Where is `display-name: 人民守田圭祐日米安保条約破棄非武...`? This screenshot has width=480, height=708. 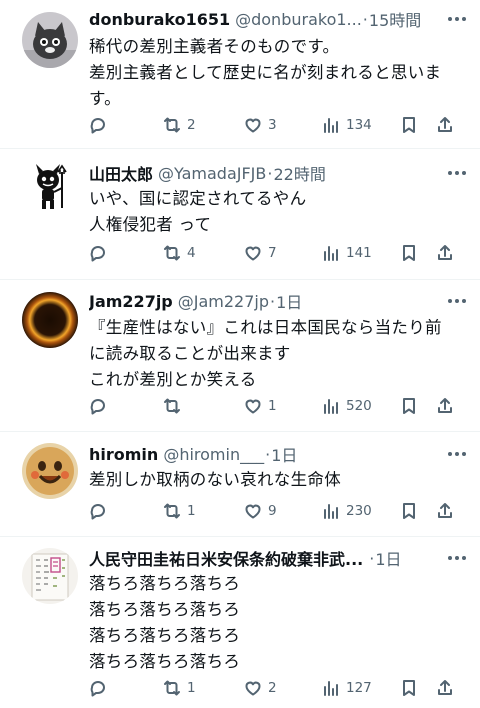 display-name: 人民守田圭祐日米安保条約破棄非武... is located at coordinates (226, 558).